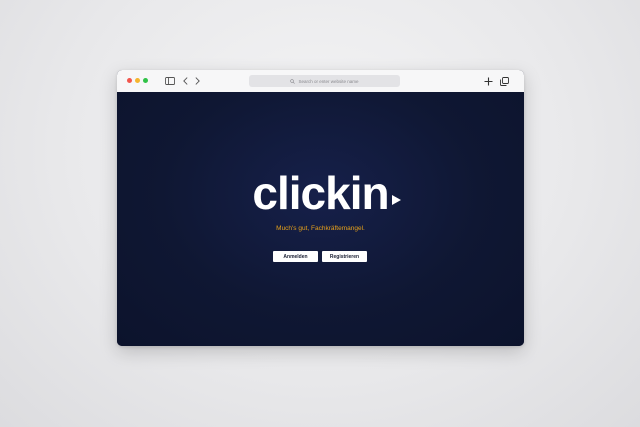  I want to click on tabs-overview-icon, so click(504, 81).